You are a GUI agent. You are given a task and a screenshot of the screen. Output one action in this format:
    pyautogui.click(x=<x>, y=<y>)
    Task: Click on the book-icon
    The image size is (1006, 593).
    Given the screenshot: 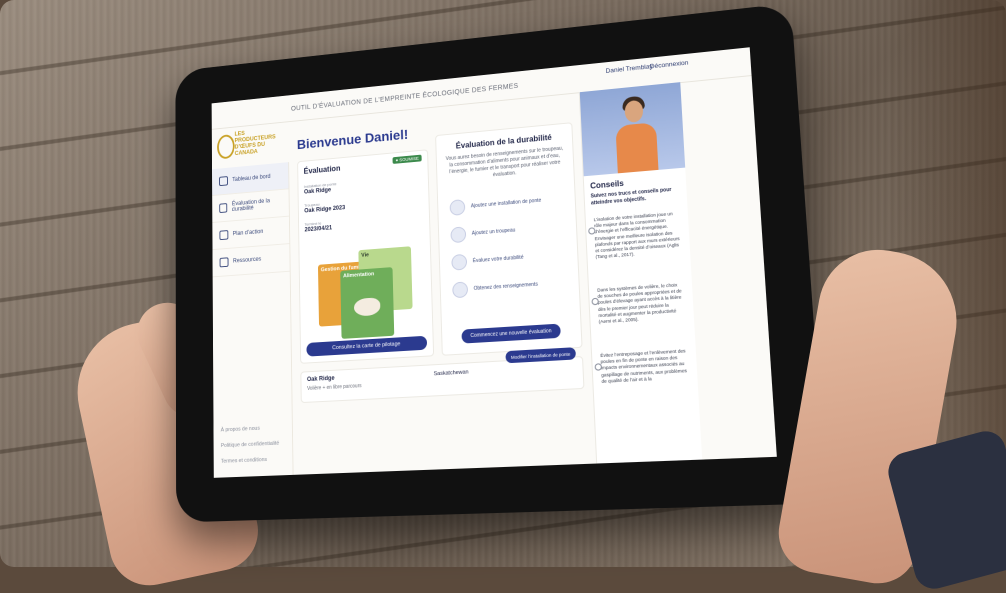 What is the action you would take?
    pyautogui.click(x=224, y=262)
    